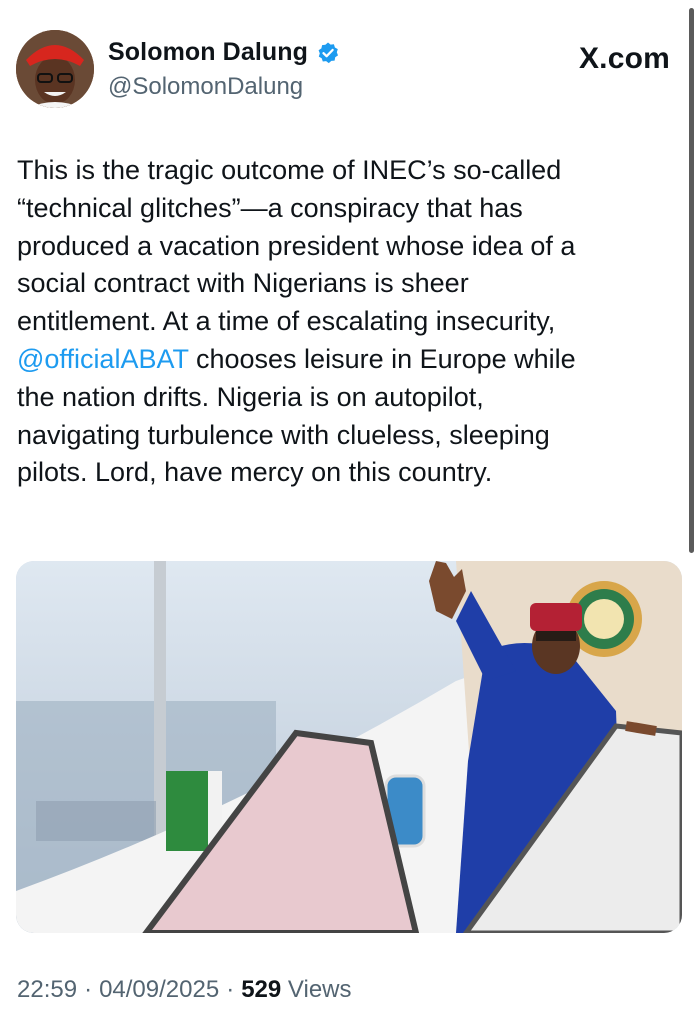 This screenshot has height=1024, width=698. I want to click on avatar-image, so click(55, 69).